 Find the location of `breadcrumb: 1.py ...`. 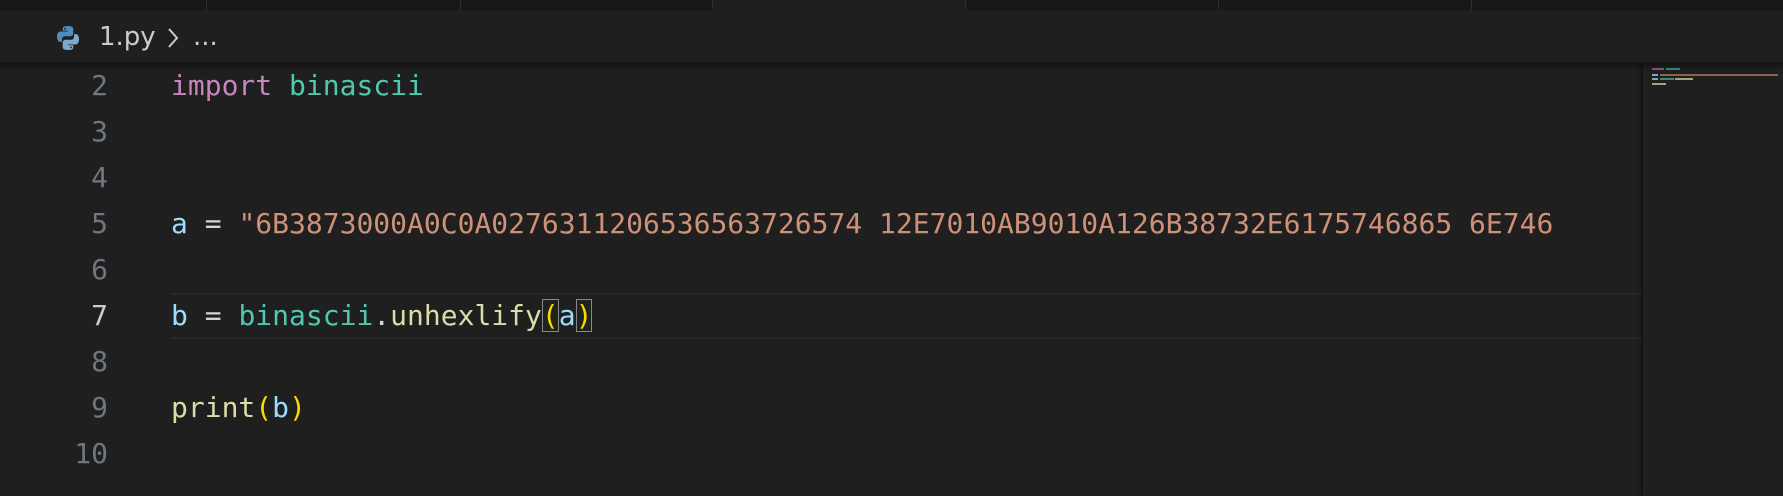

breadcrumb: 1.py ... is located at coordinates (891, 36).